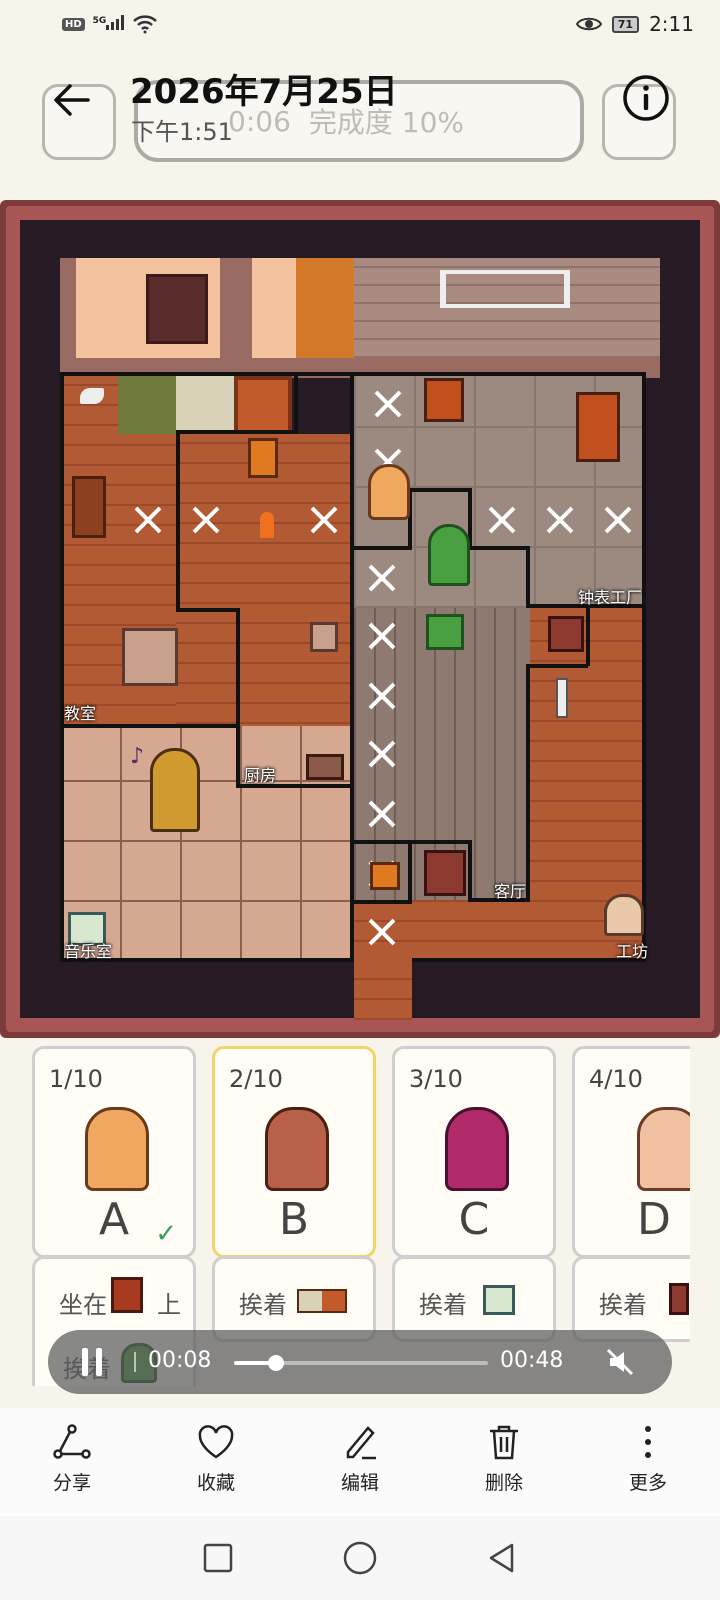 The height and width of the screenshot is (1600, 720). Describe the element at coordinates (631, 1152) in the screenshot. I see `character-card-d: 4/10 D` at that location.